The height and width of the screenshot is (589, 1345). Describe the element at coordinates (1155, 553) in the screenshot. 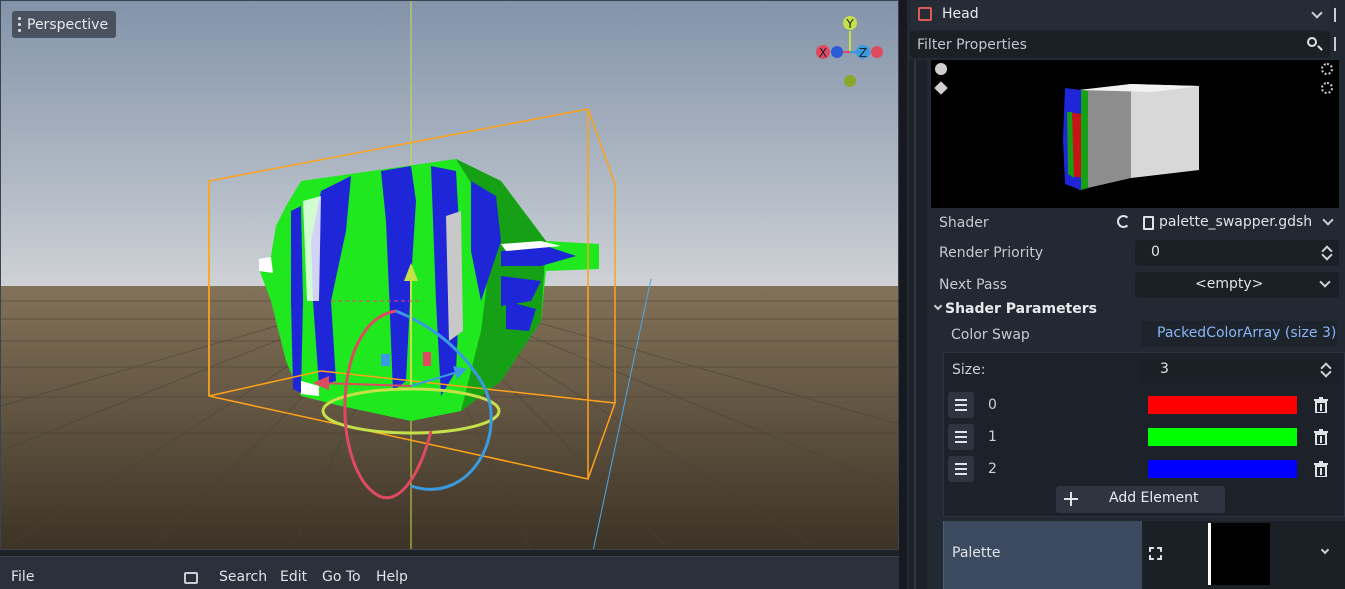

I see `texture-icon` at that location.